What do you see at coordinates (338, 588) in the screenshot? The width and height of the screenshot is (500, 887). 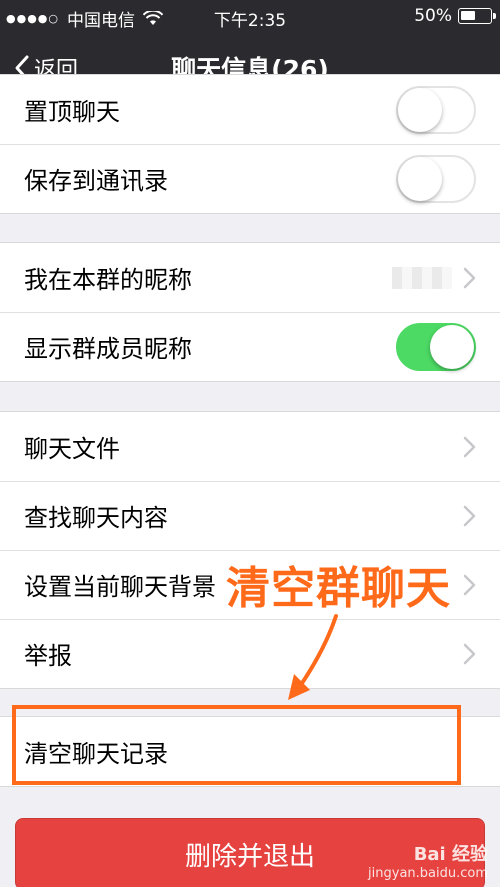 I see `annotation-text: 清空群聊天` at bounding box center [338, 588].